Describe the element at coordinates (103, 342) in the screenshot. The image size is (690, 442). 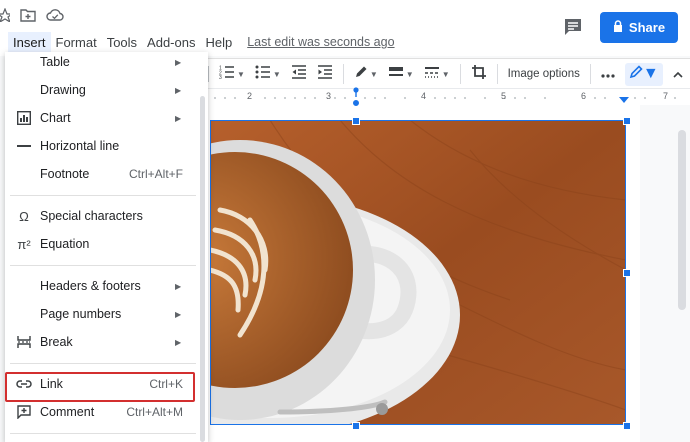
I see `menu-item-break: Break ▶` at that location.